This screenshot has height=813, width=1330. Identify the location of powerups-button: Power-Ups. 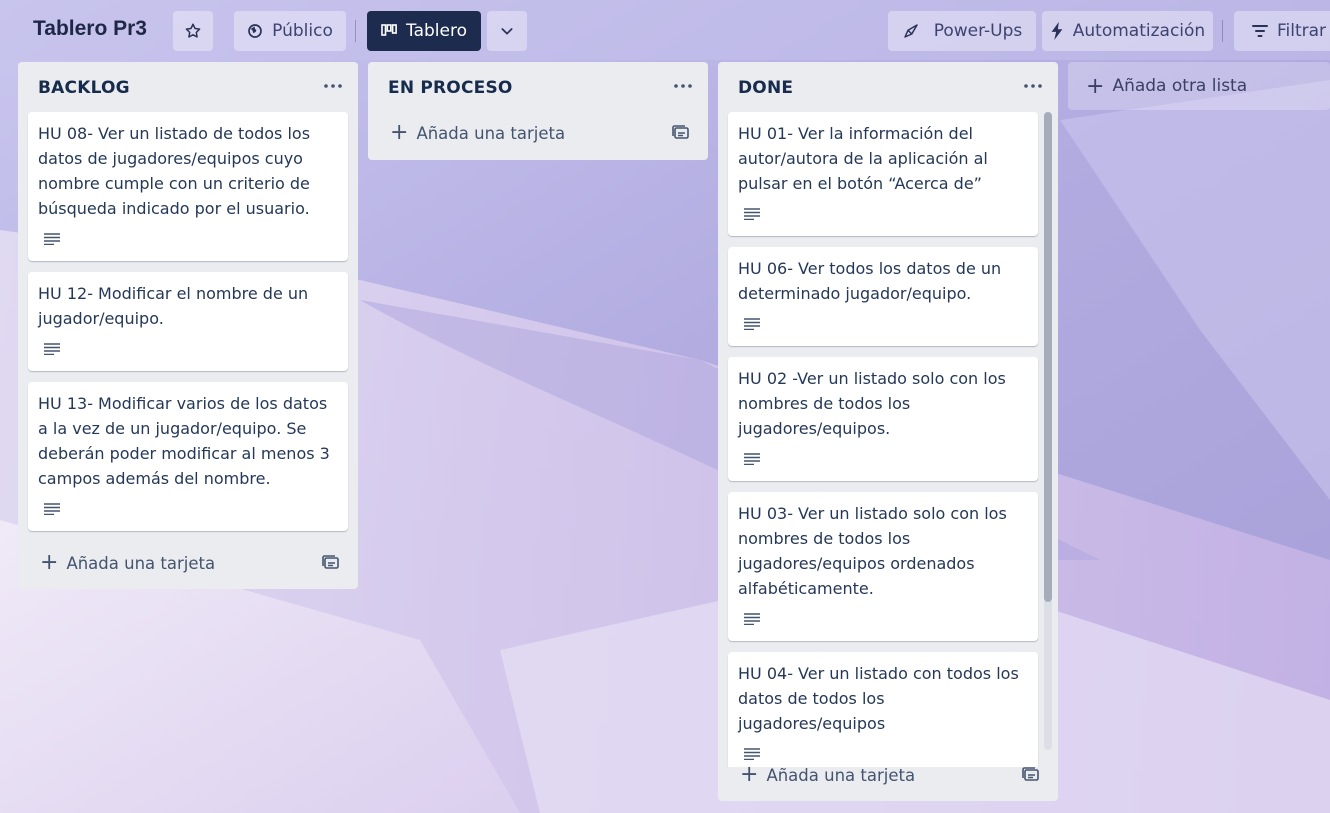
(962, 31).